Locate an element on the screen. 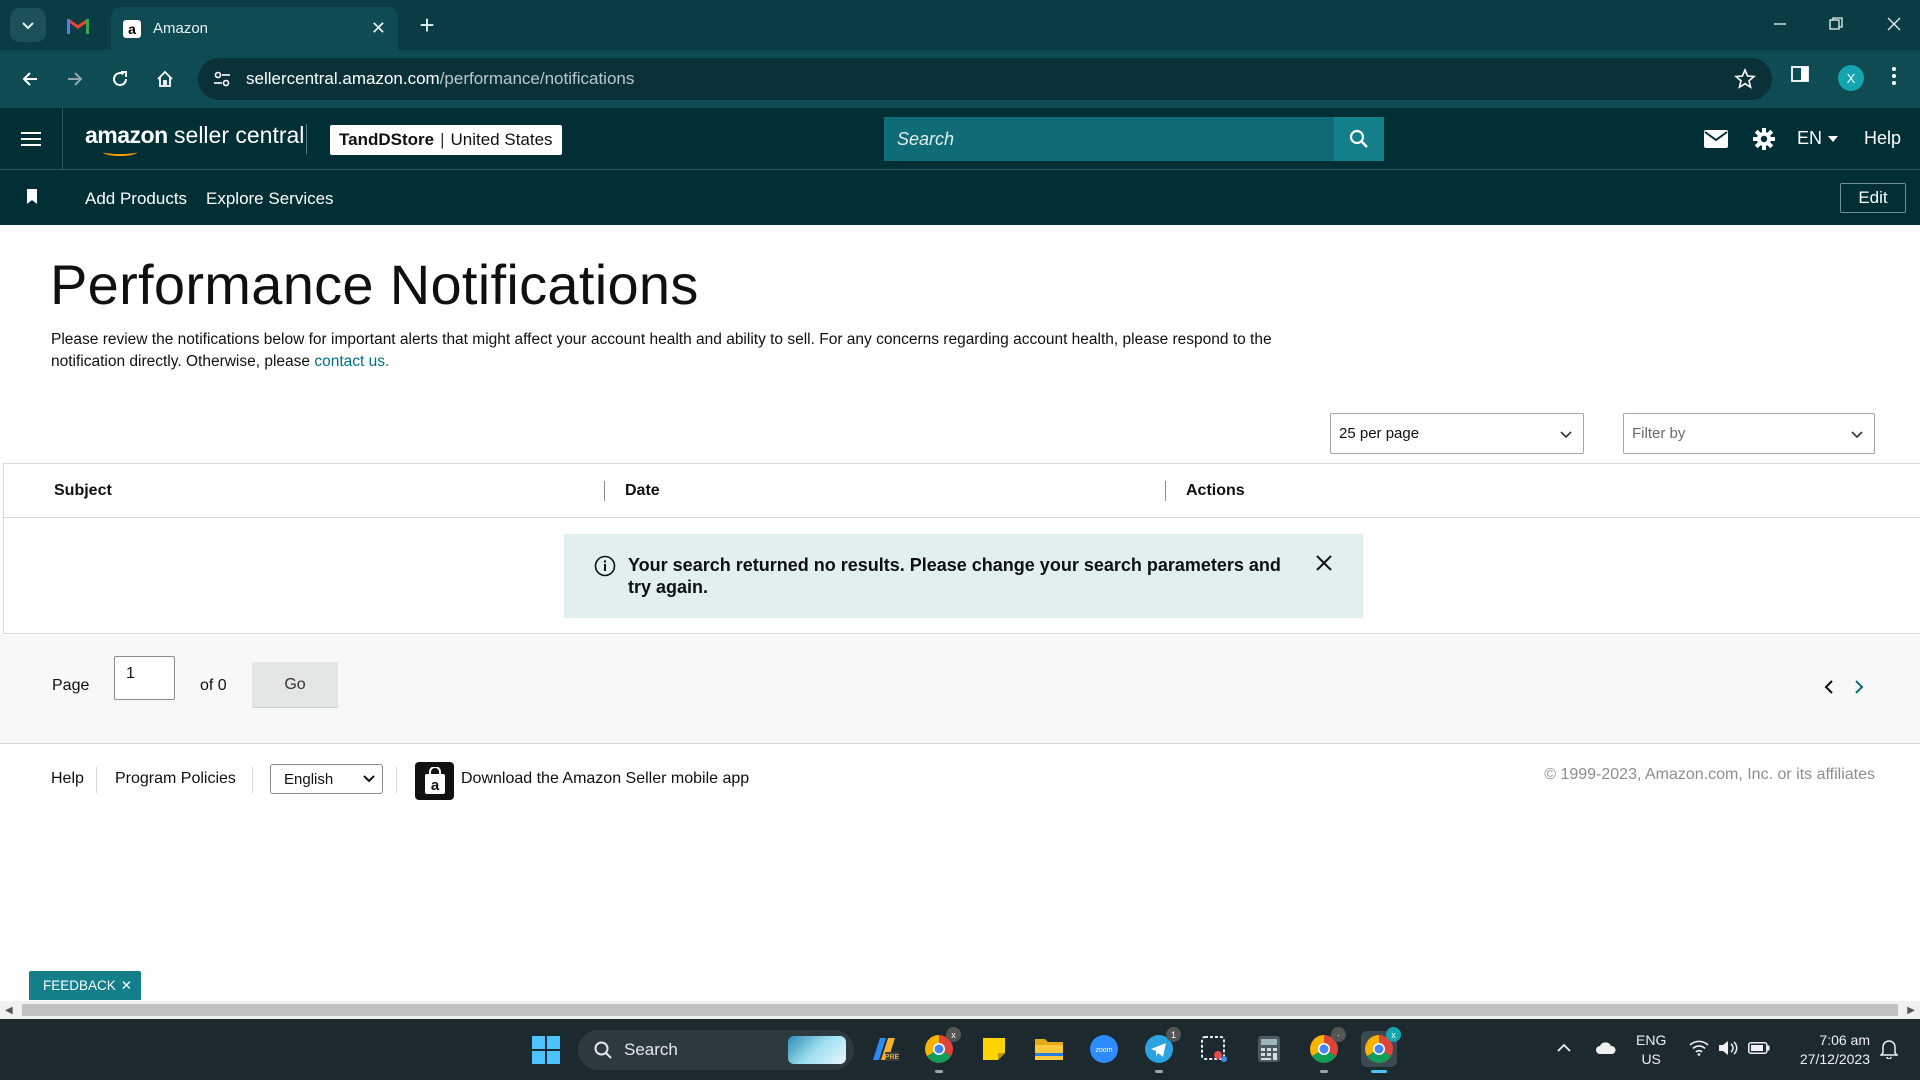  horizontal-scrollbar: ◀ ▶ is located at coordinates (960, 1010).